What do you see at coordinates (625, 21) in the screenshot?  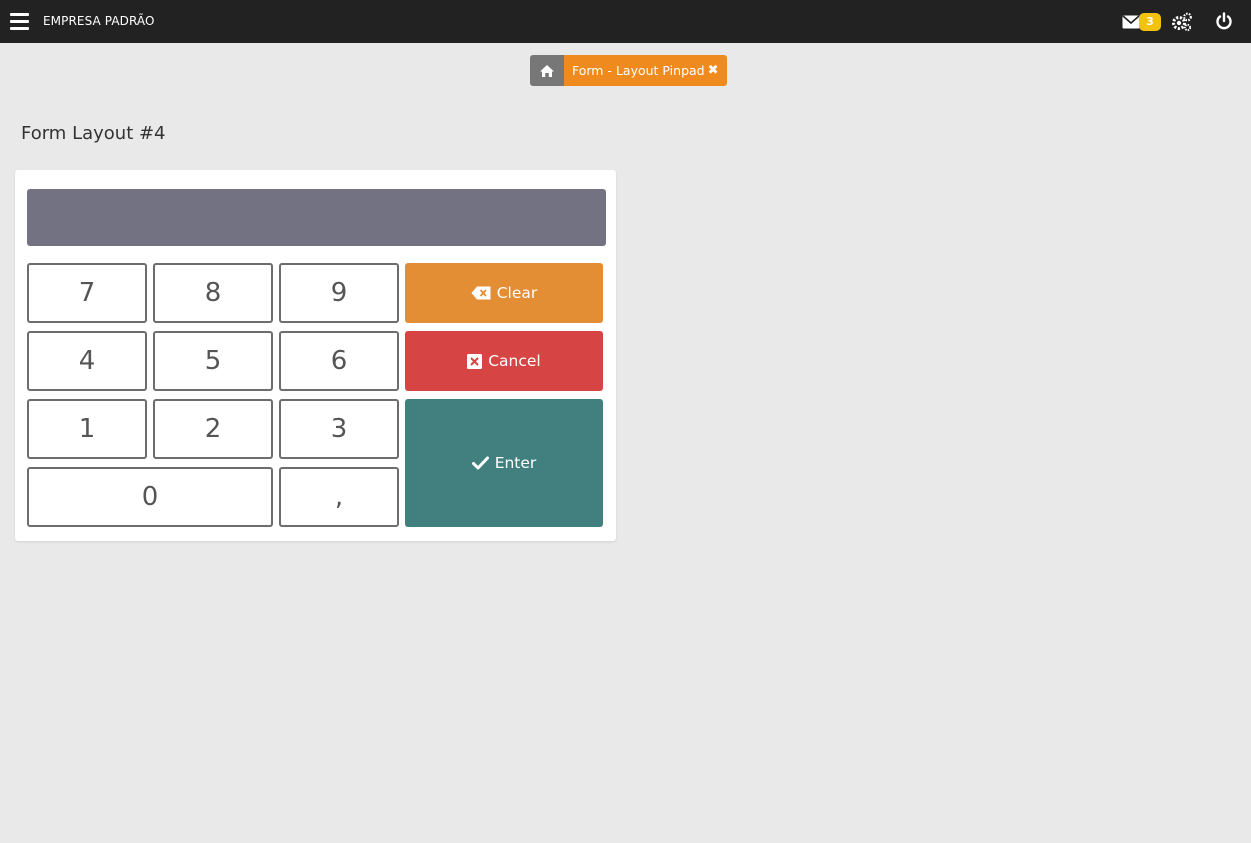 I see `top-navbar: EMPRESA PADRÃO 3` at bounding box center [625, 21].